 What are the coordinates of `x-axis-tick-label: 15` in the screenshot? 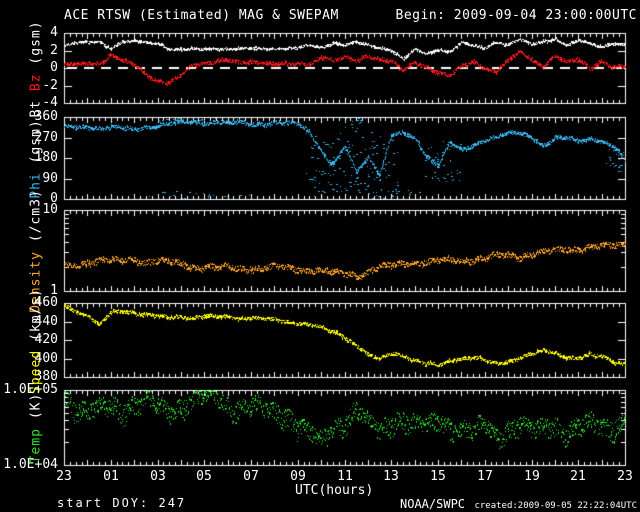 It's located at (438, 476).